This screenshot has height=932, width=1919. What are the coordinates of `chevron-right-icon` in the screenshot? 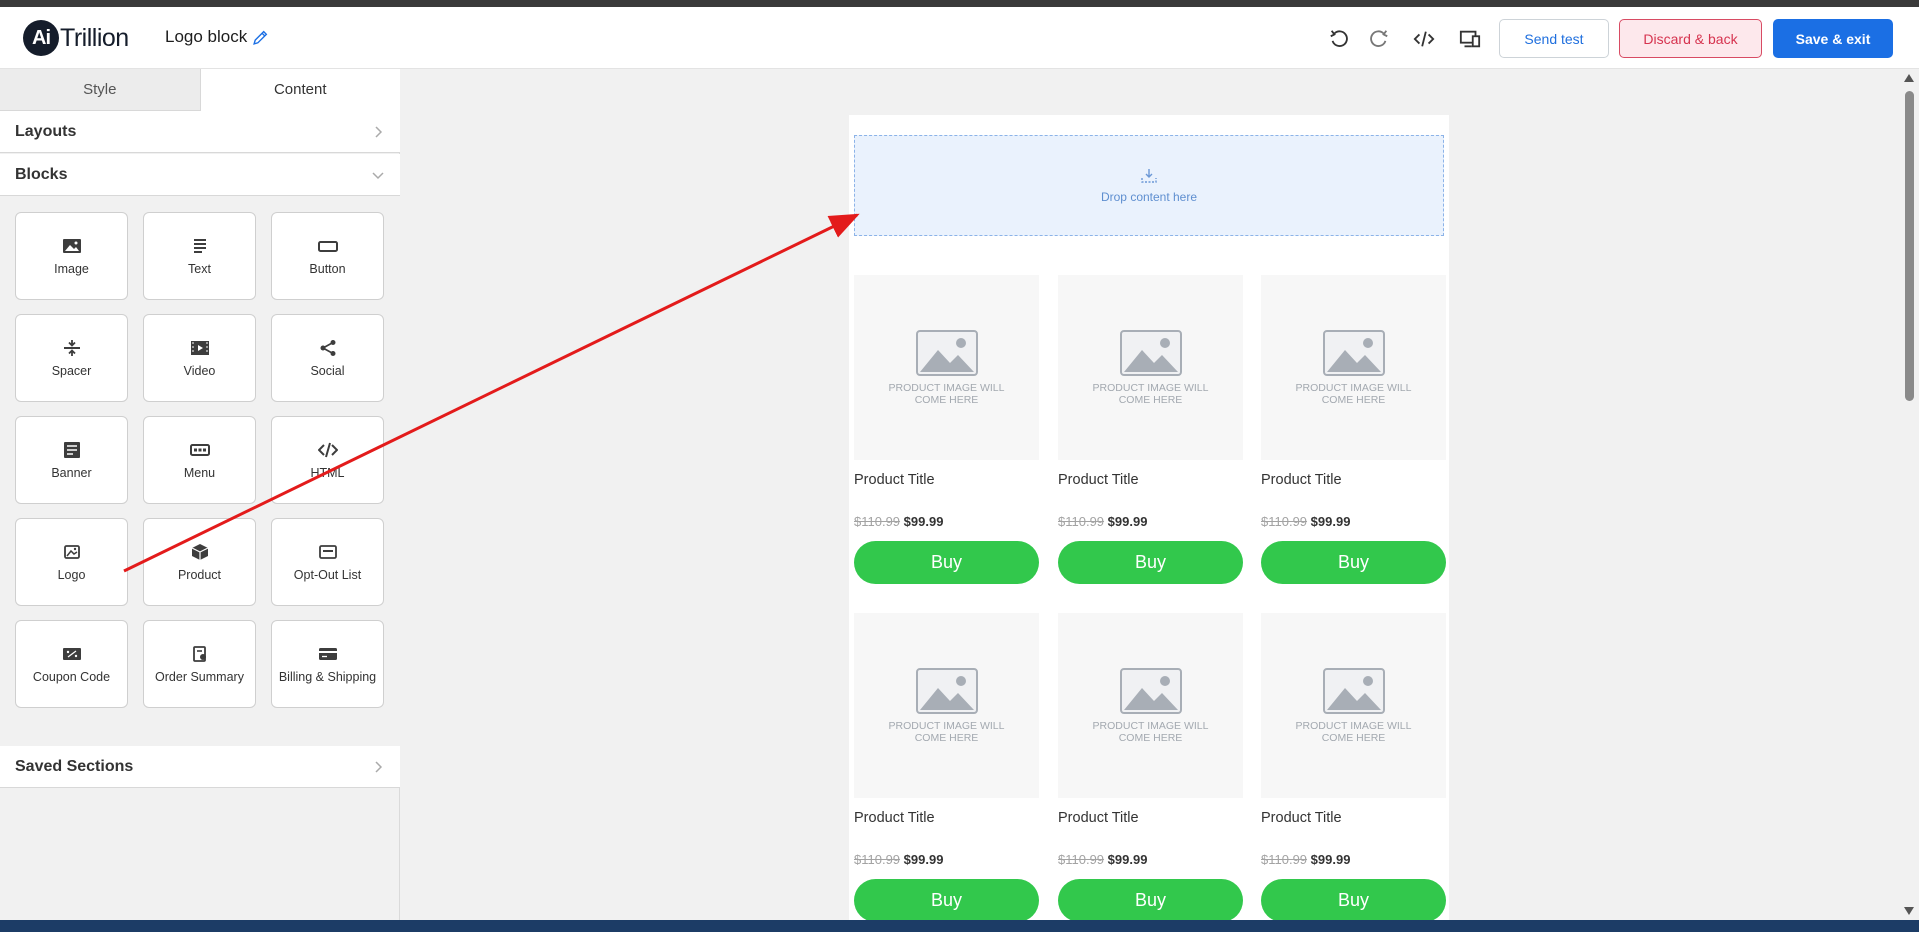 It's located at (379, 131).